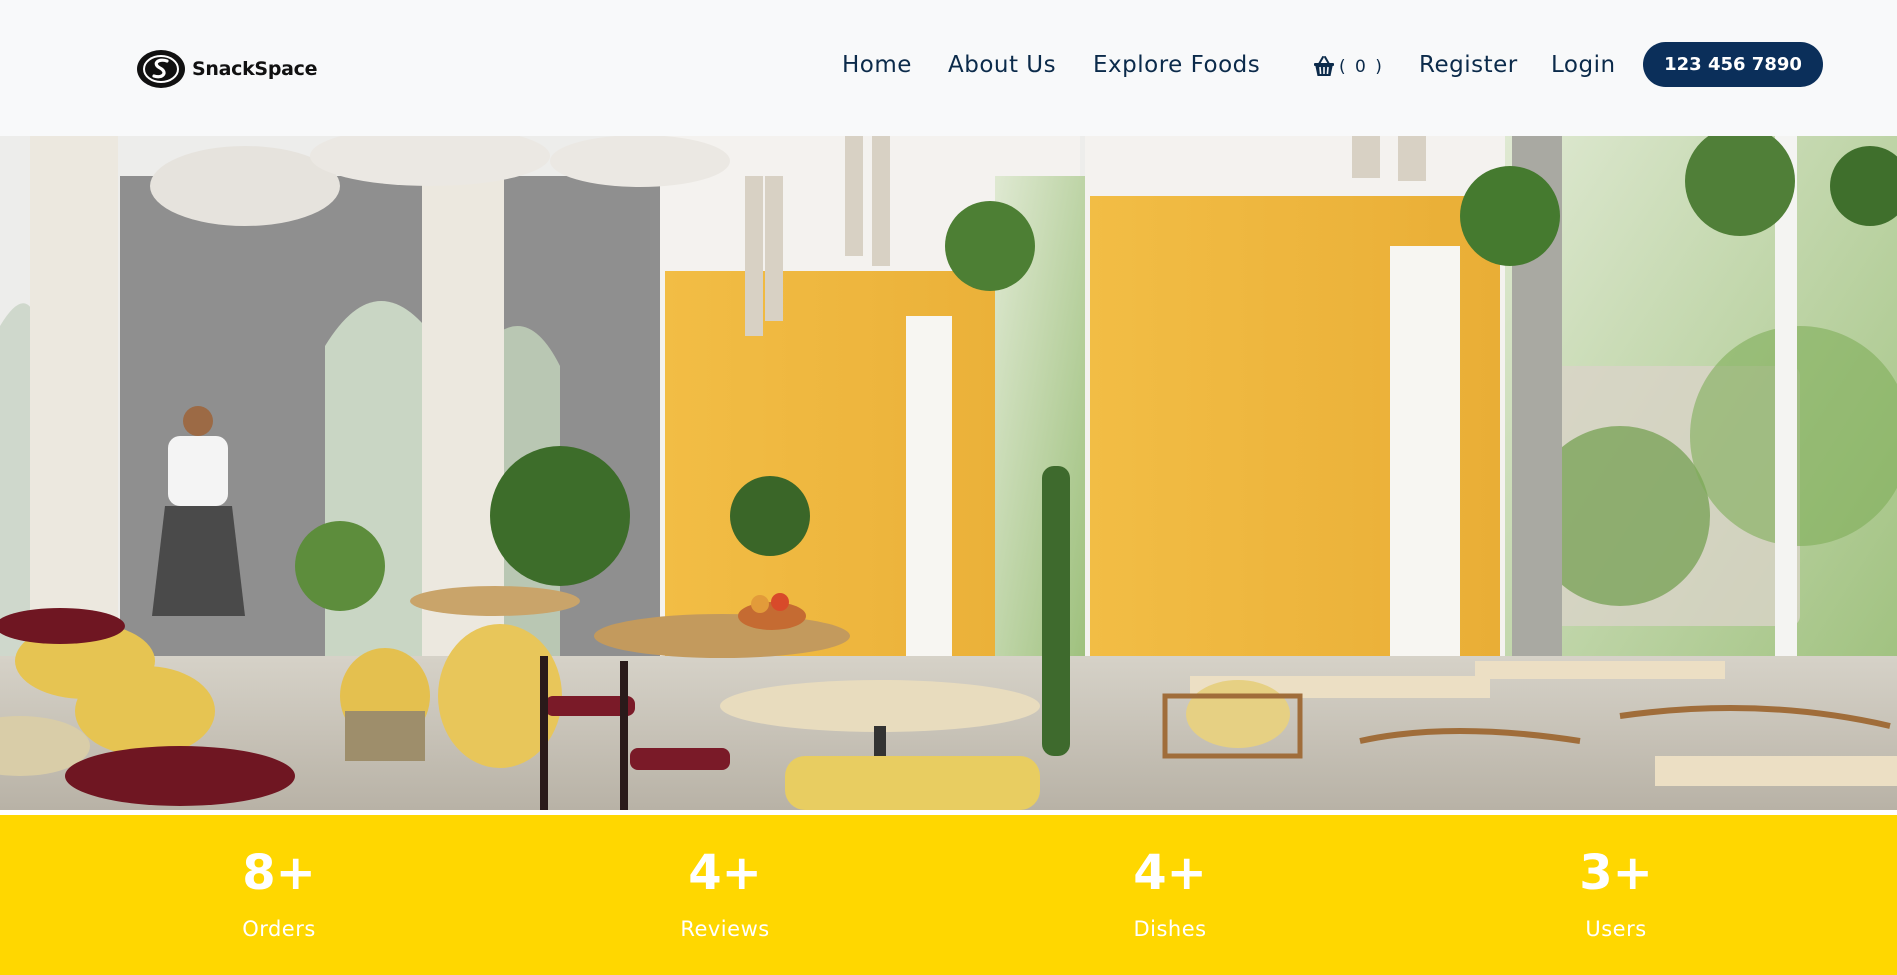 Image resolution: width=1897 pixels, height=975 pixels. What do you see at coordinates (1616, 929) in the screenshot?
I see `stat-label: Users` at bounding box center [1616, 929].